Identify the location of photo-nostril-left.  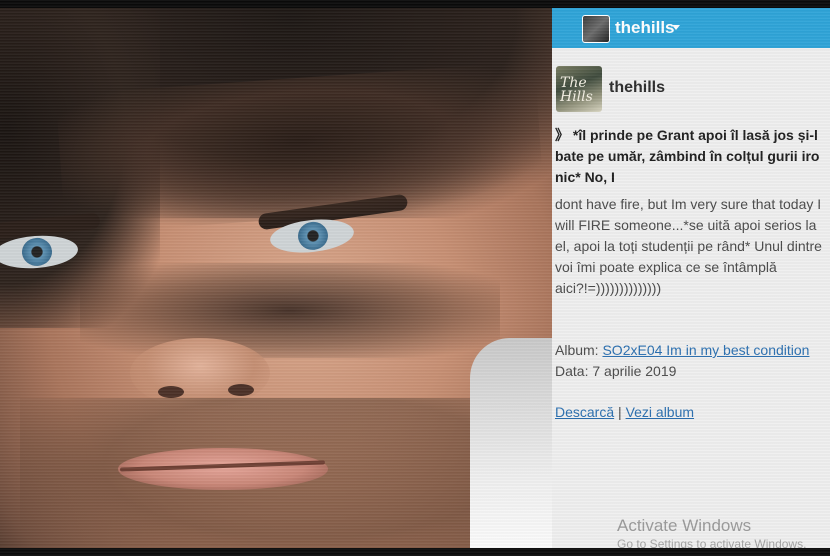
(171, 392).